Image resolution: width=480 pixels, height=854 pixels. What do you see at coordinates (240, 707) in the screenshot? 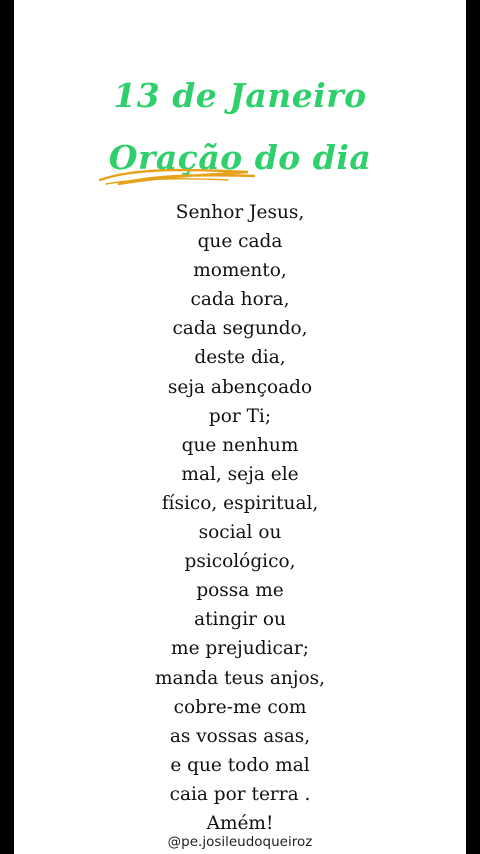
I see `prayer-line: cobre-me com` at bounding box center [240, 707].